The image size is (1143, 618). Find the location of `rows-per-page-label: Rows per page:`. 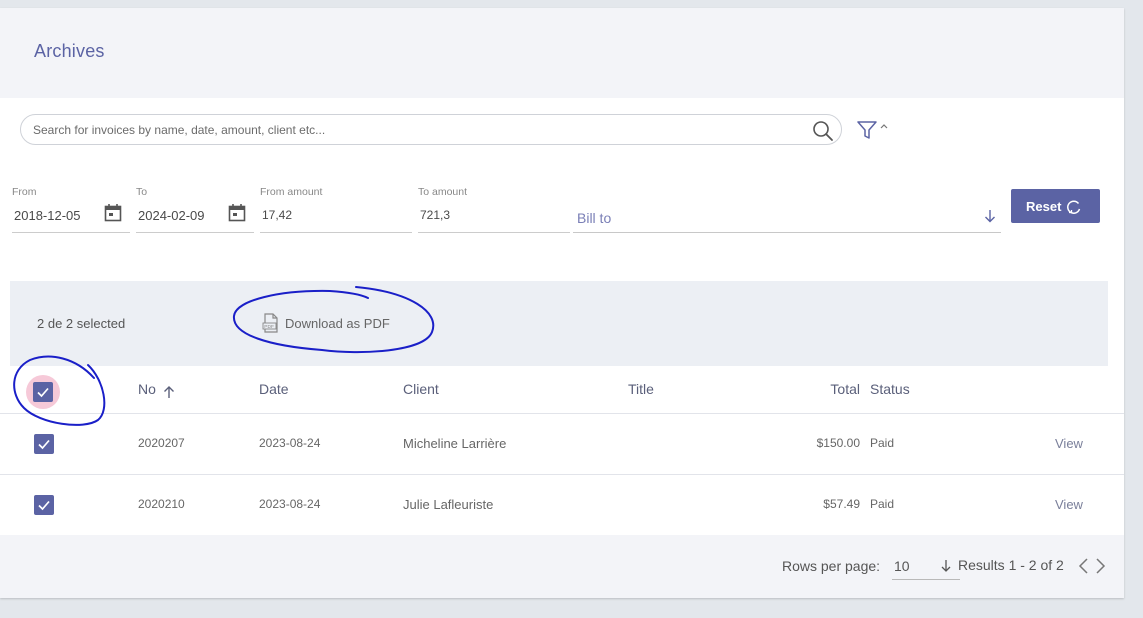

rows-per-page-label: Rows per page: is located at coordinates (831, 566).